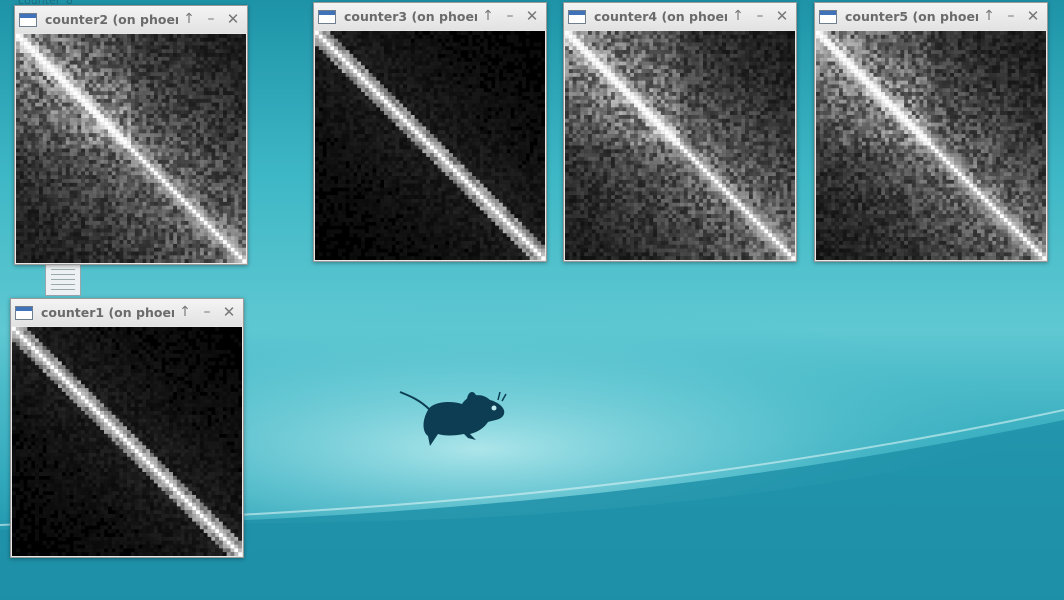 This screenshot has width=1064, height=600. I want to click on desktop-file-icon, so click(63, 280).